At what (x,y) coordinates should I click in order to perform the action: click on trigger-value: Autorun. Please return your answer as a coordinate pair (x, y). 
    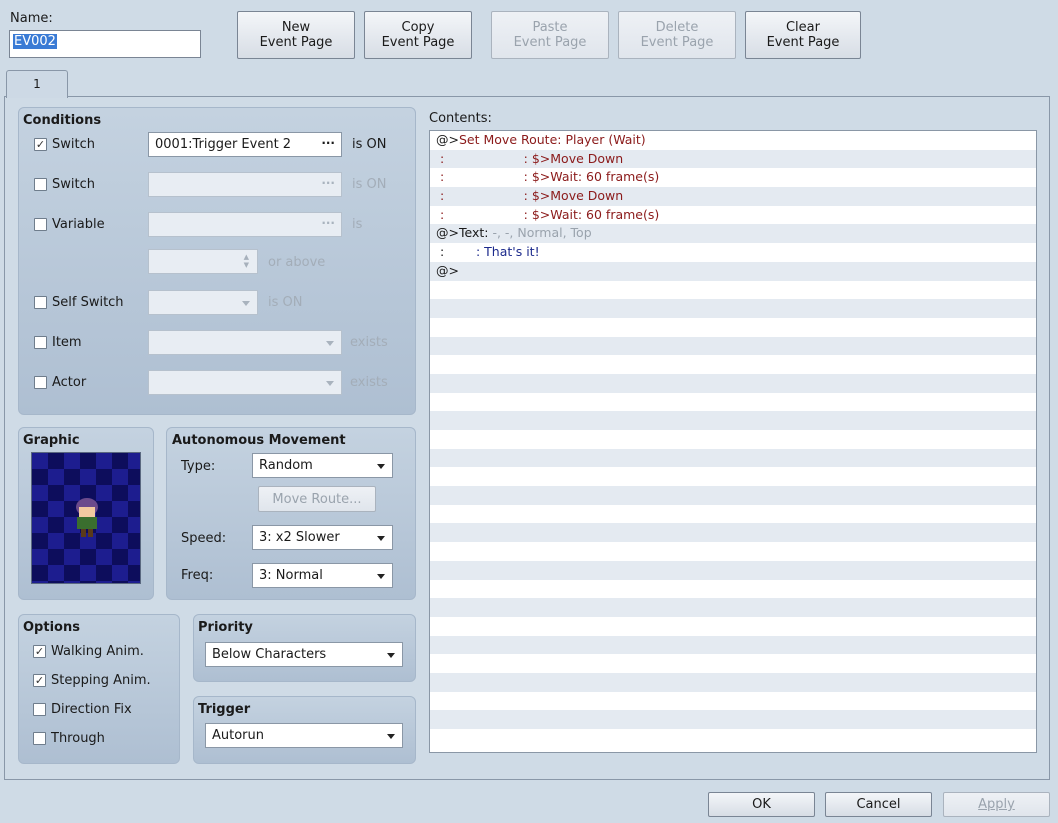
    Looking at the image, I should click on (238, 735).